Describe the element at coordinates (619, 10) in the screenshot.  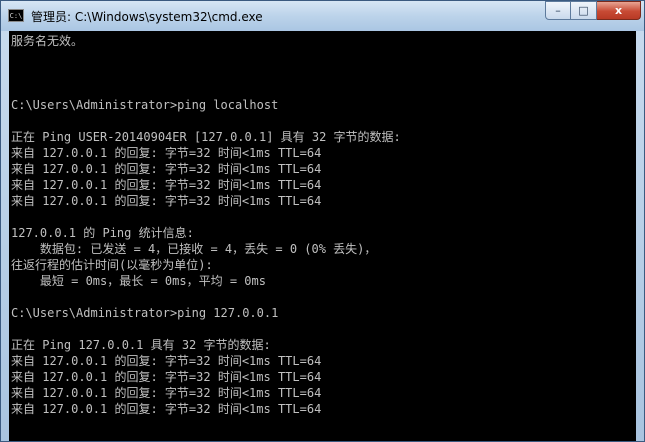
I see `close-button: x` at that location.